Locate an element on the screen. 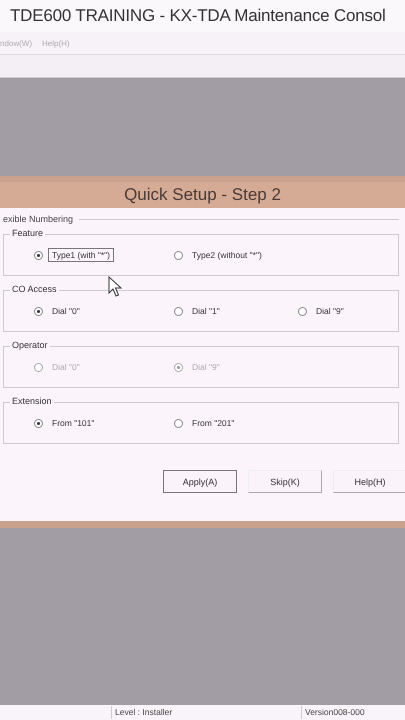 Image resolution: width=405 pixels, height=720 pixels. window-title: TDE600 TRAINING - KX-TDA Maintenance Consol is located at coordinates (198, 16).